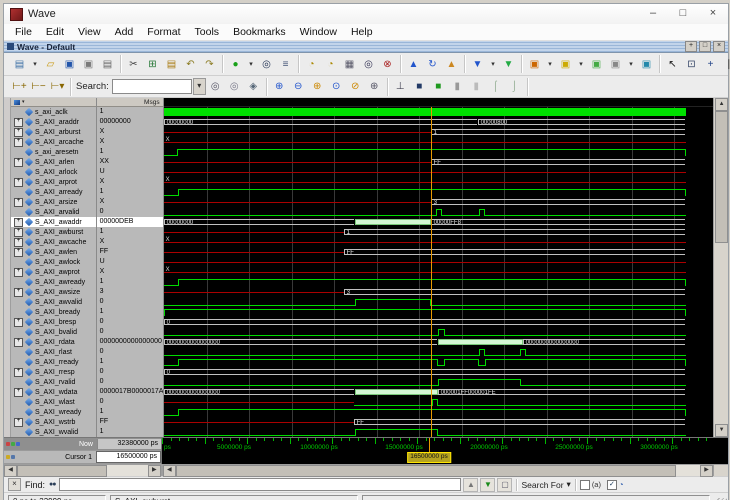 The height and width of the screenshot is (500, 730). What do you see at coordinates (260, 484) in the screenshot?
I see `find-input` at bounding box center [260, 484].